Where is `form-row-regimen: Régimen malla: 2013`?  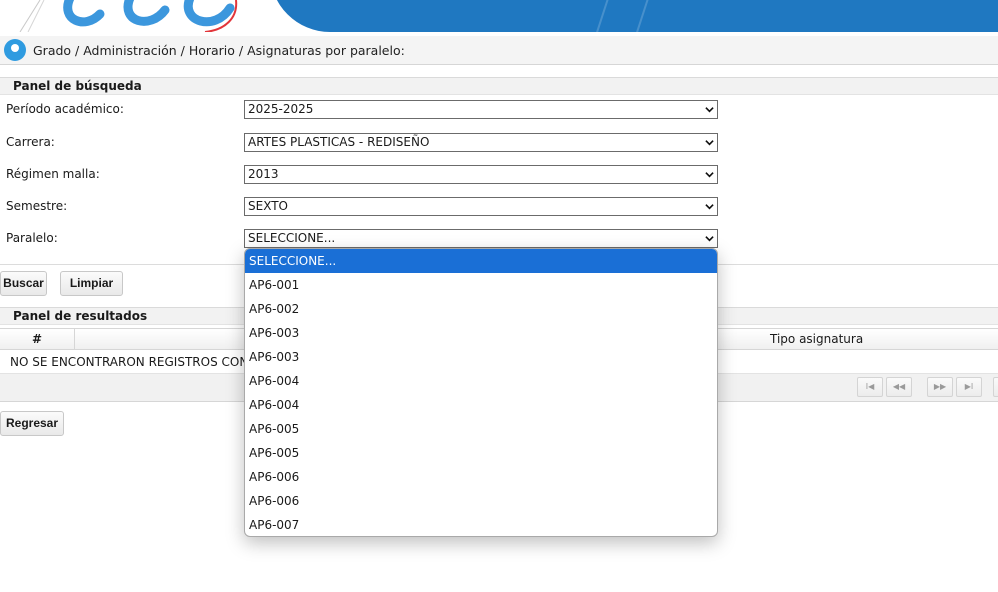 form-row-regimen: Régimen malla: 2013 is located at coordinates (499, 175).